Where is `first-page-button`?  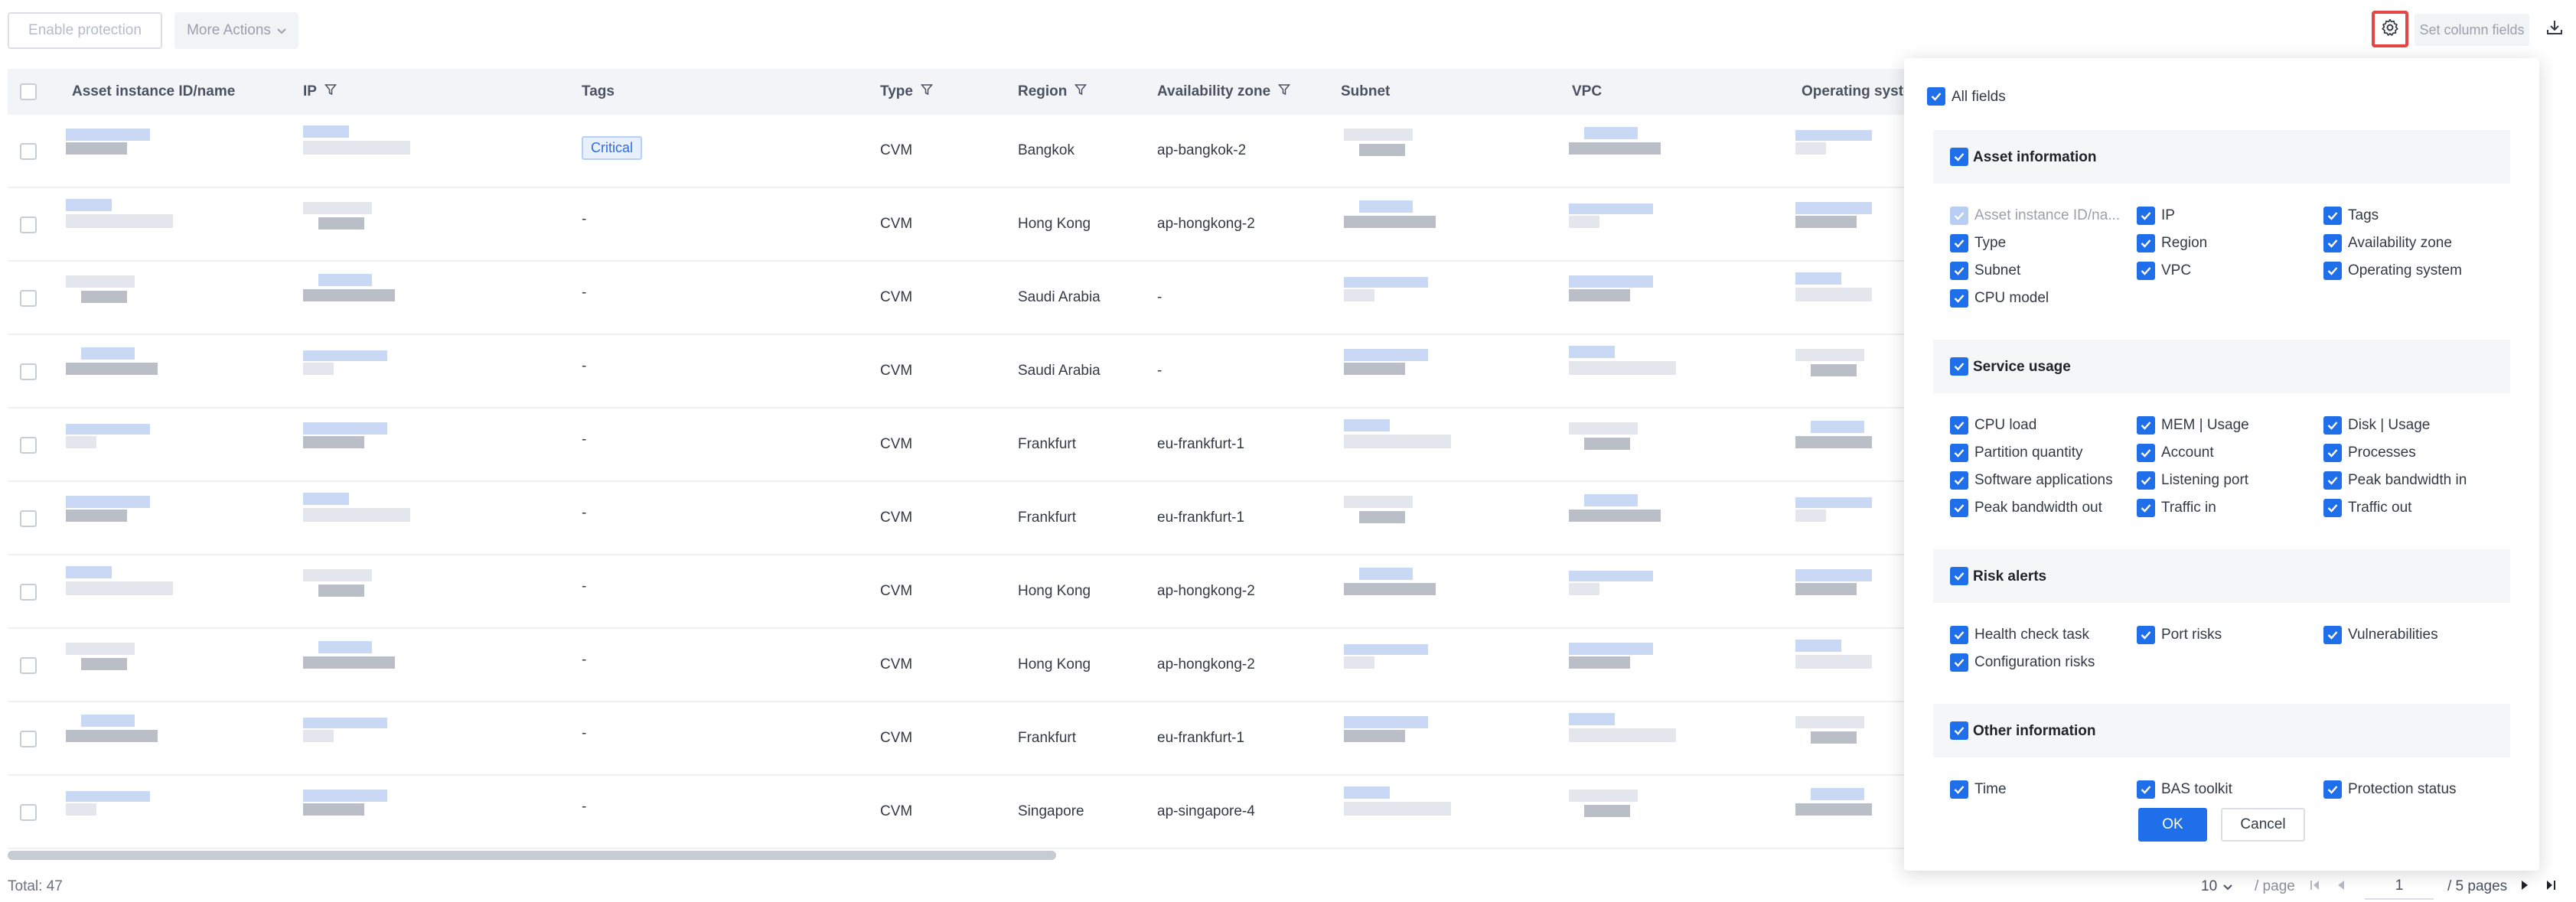 first-page-button is located at coordinates (2315, 887).